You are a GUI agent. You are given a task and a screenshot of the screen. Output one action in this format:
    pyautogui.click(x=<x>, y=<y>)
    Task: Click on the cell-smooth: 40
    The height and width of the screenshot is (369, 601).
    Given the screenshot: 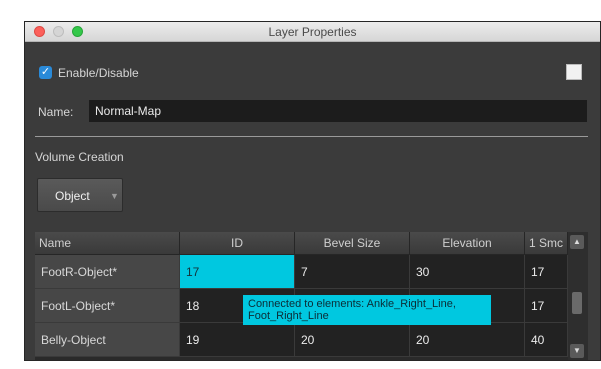 What is the action you would take?
    pyautogui.click(x=546, y=340)
    